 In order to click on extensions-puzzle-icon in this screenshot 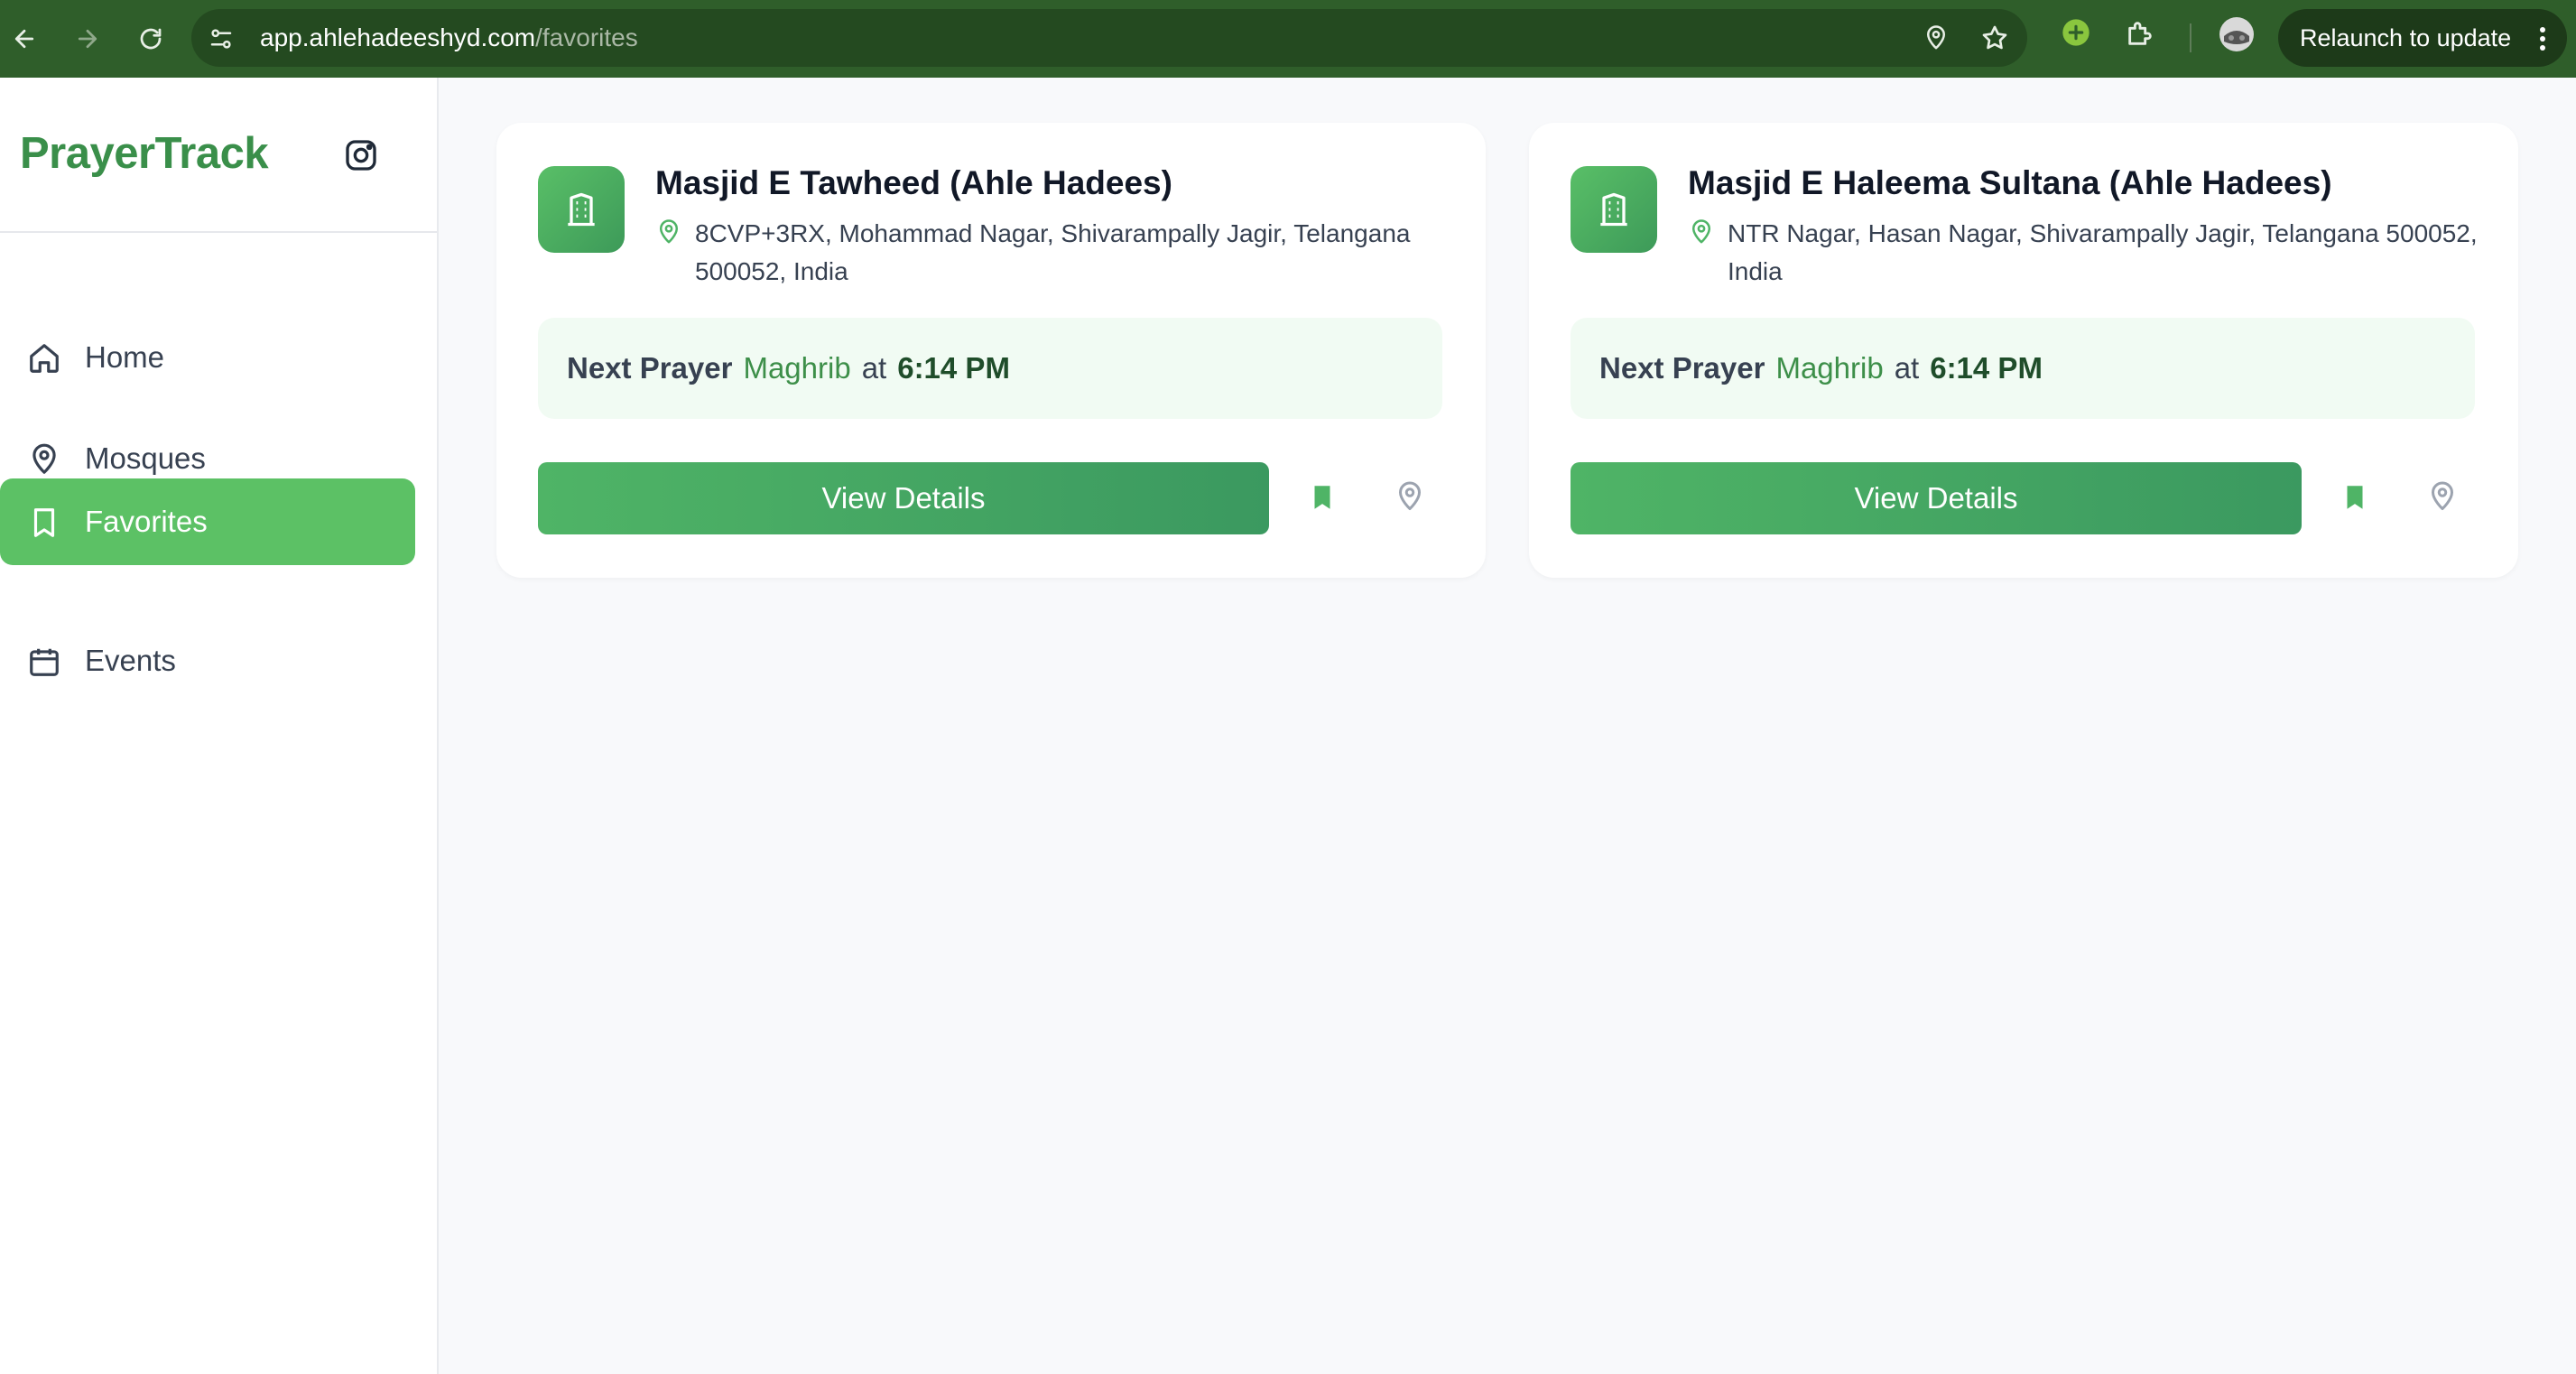, I will do `click(2140, 33)`.